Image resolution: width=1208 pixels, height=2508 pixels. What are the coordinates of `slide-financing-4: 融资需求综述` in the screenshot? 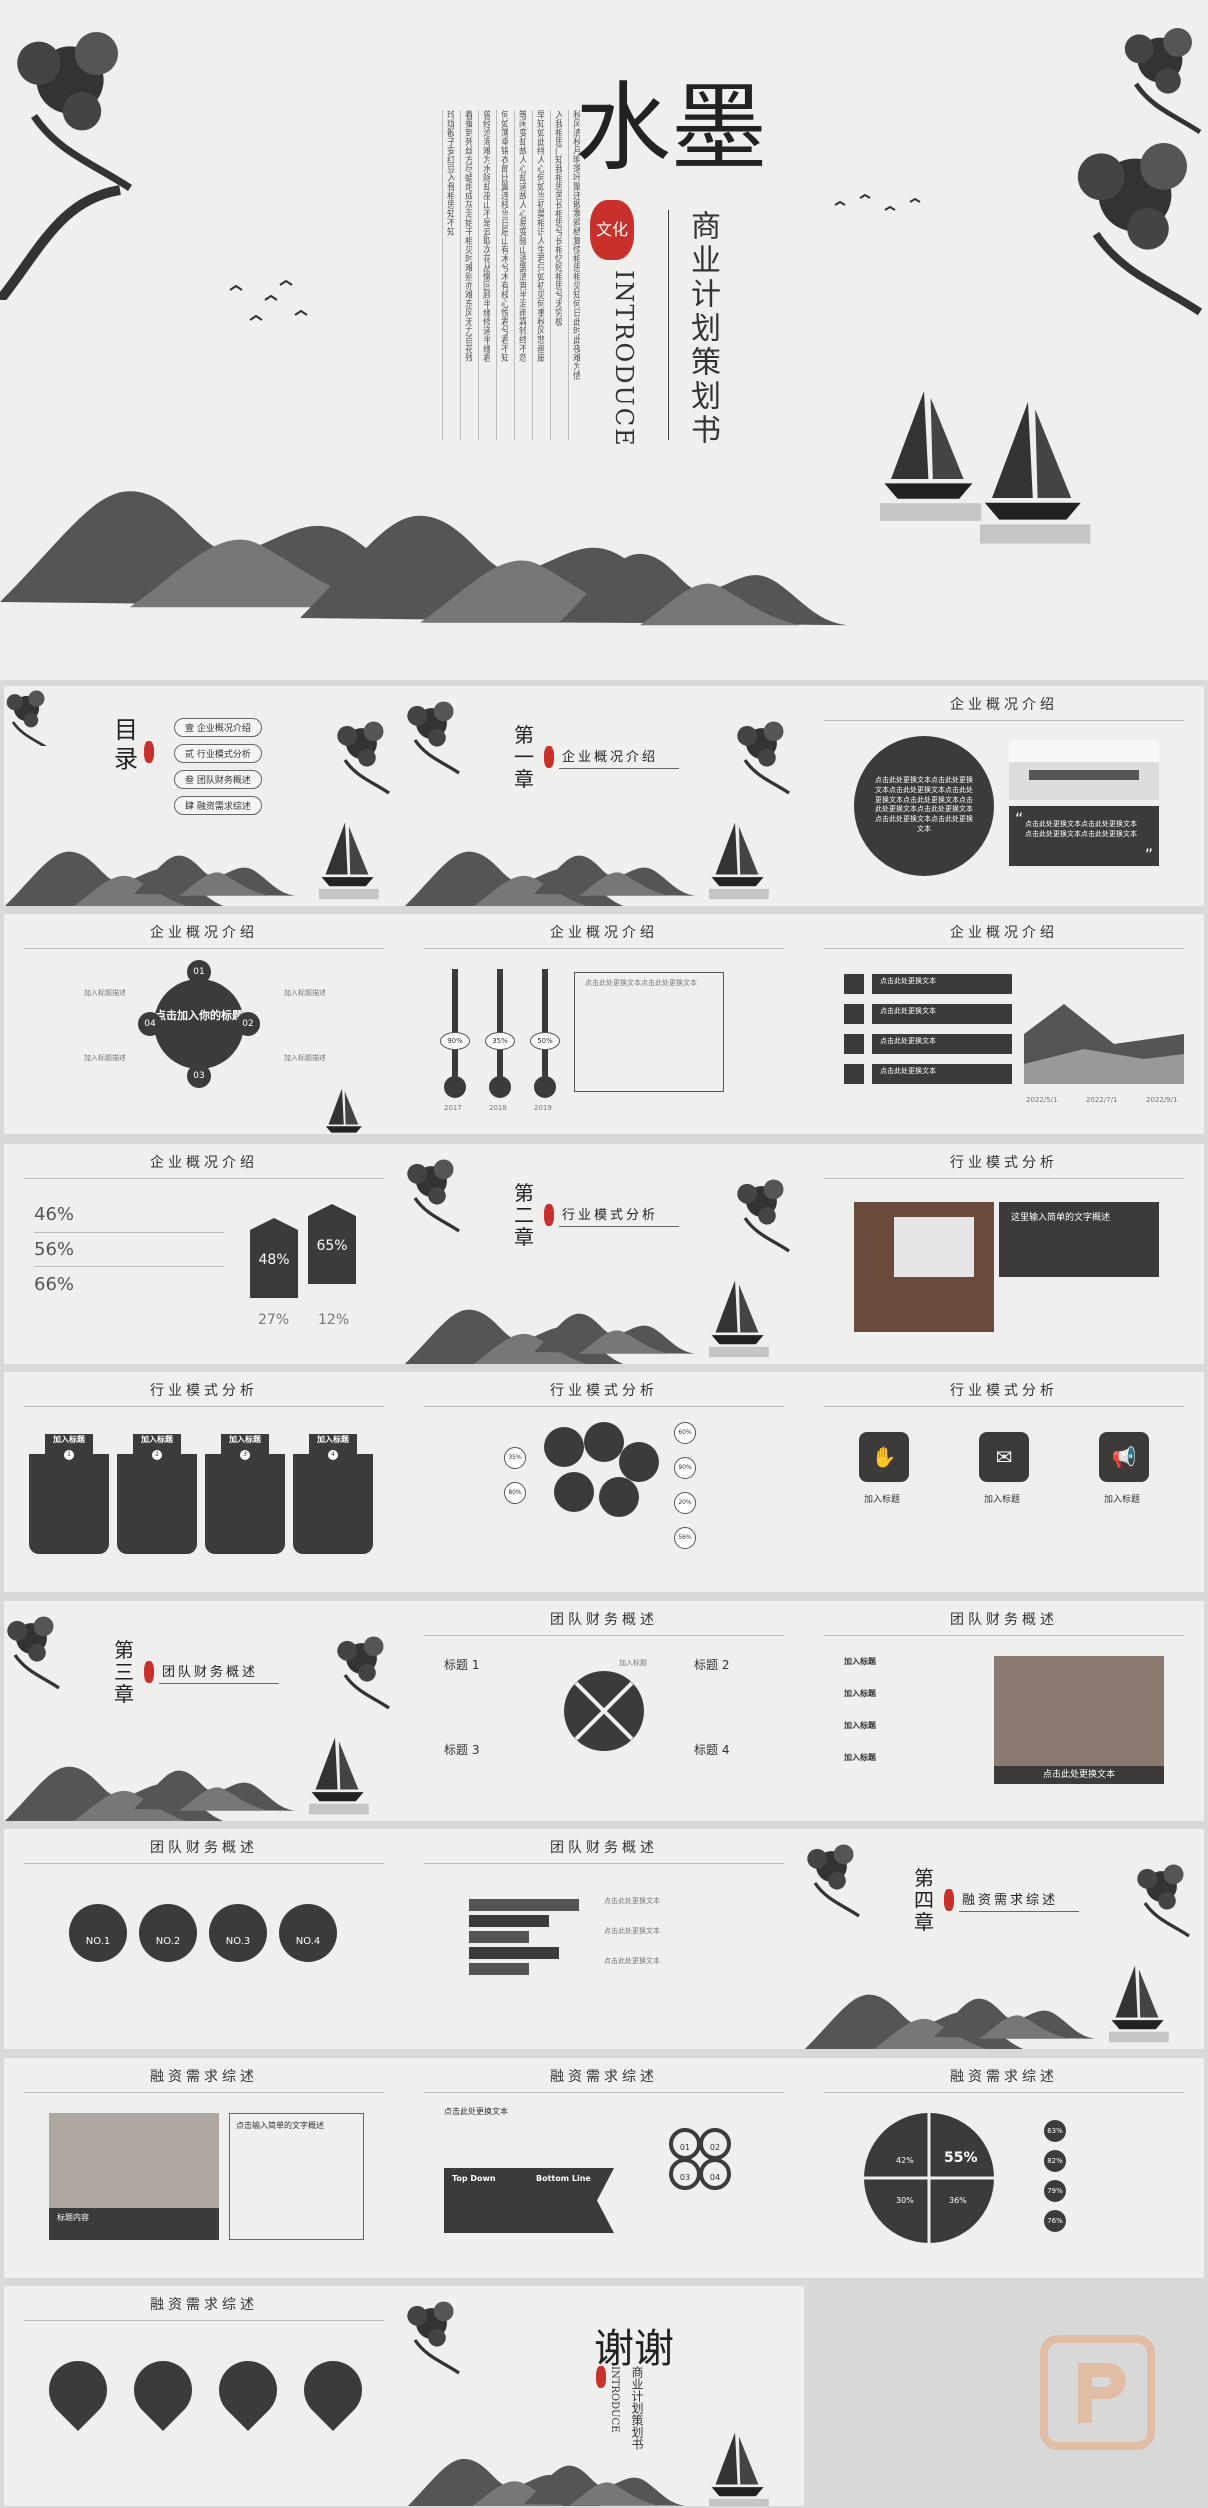 It's located at (204, 2396).